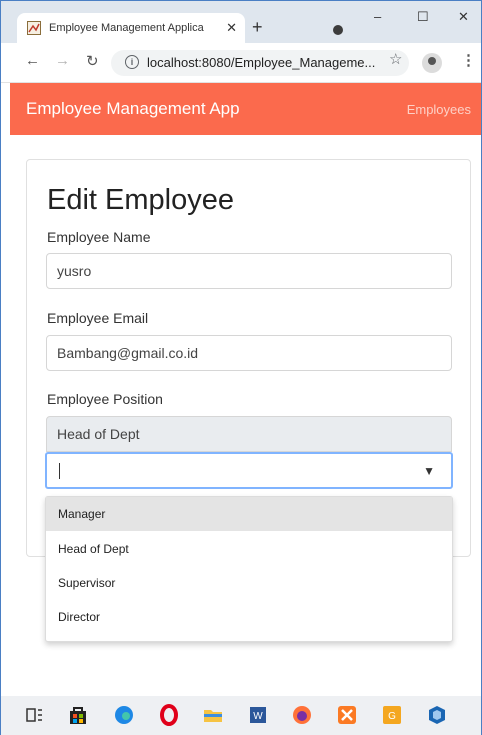 Image resolution: width=482 pixels, height=735 pixels. Describe the element at coordinates (437, 715) in the screenshot. I see `virtualbox-icon` at that location.